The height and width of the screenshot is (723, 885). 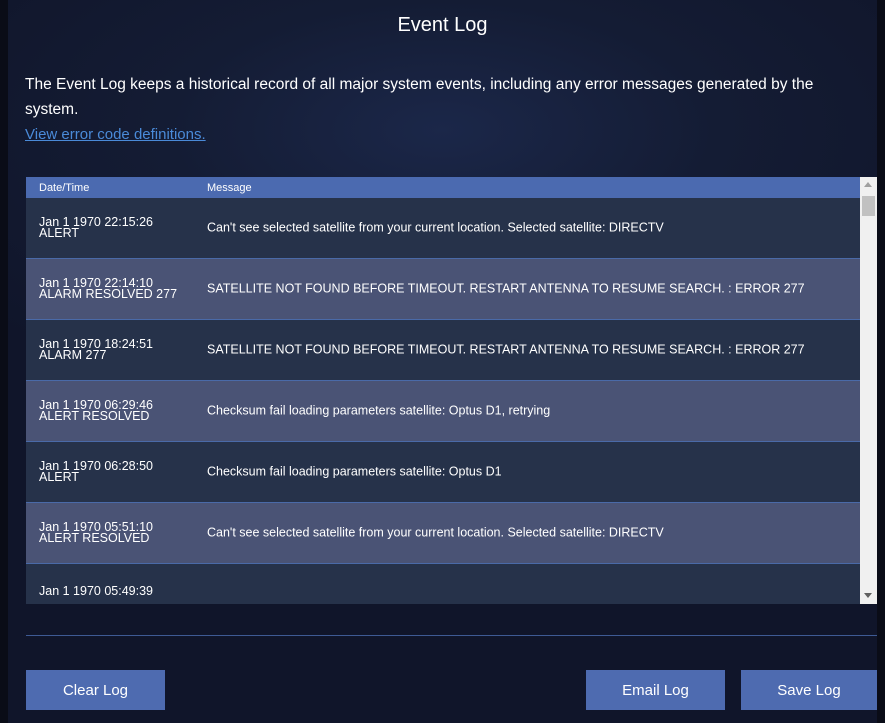 What do you see at coordinates (809, 690) in the screenshot?
I see `save-log-button: Save Log` at bounding box center [809, 690].